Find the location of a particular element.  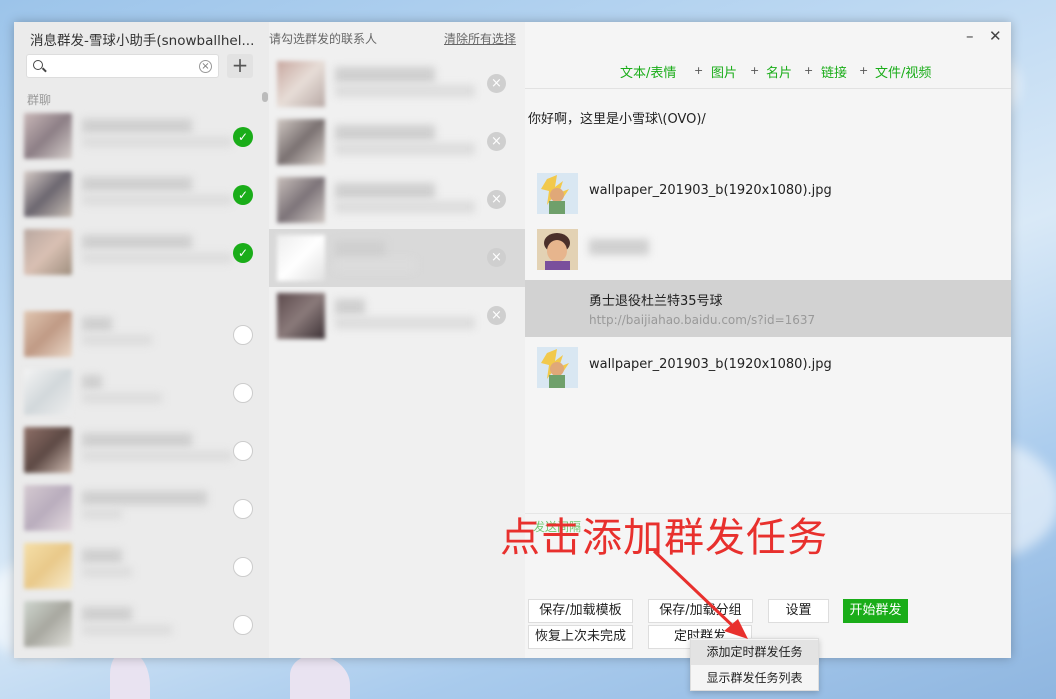

file-name: wallpaper_201903_b(1920x1080).jpg is located at coordinates (710, 190).